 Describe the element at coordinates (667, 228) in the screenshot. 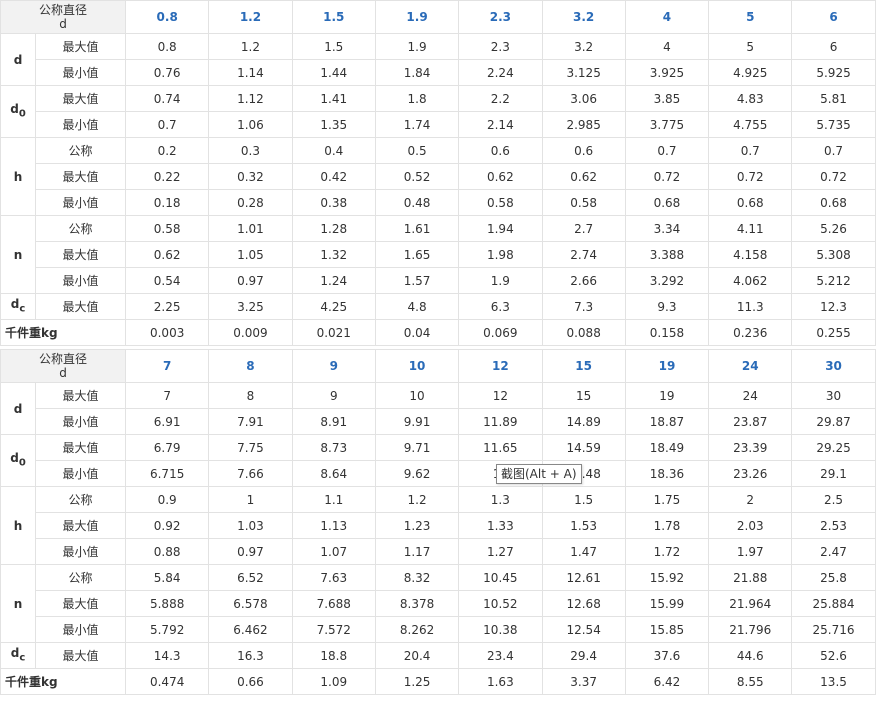

I see `value-cell: 3.34` at that location.